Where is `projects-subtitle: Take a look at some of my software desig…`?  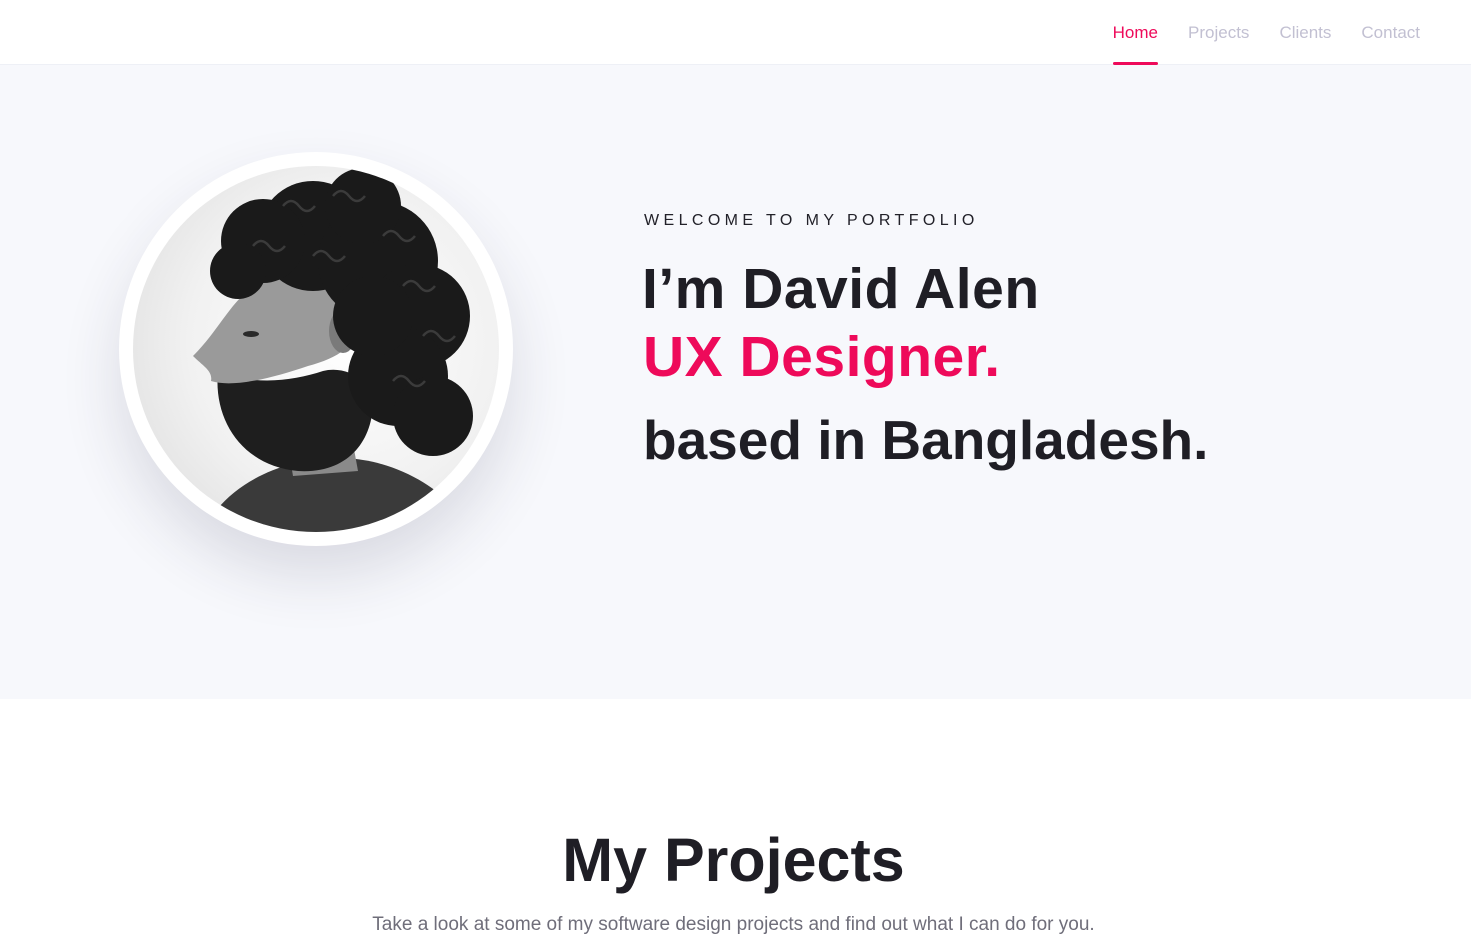
projects-subtitle: Take a look at some of my software desig… is located at coordinates (733, 924).